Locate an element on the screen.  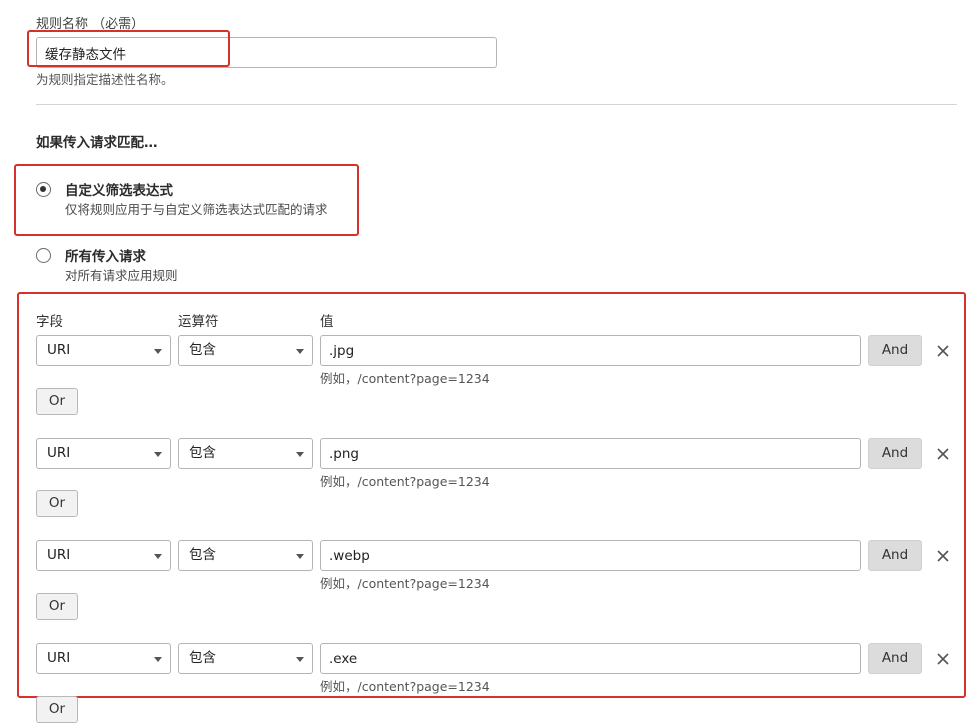
column-label-value: 值 is located at coordinates (327, 322).